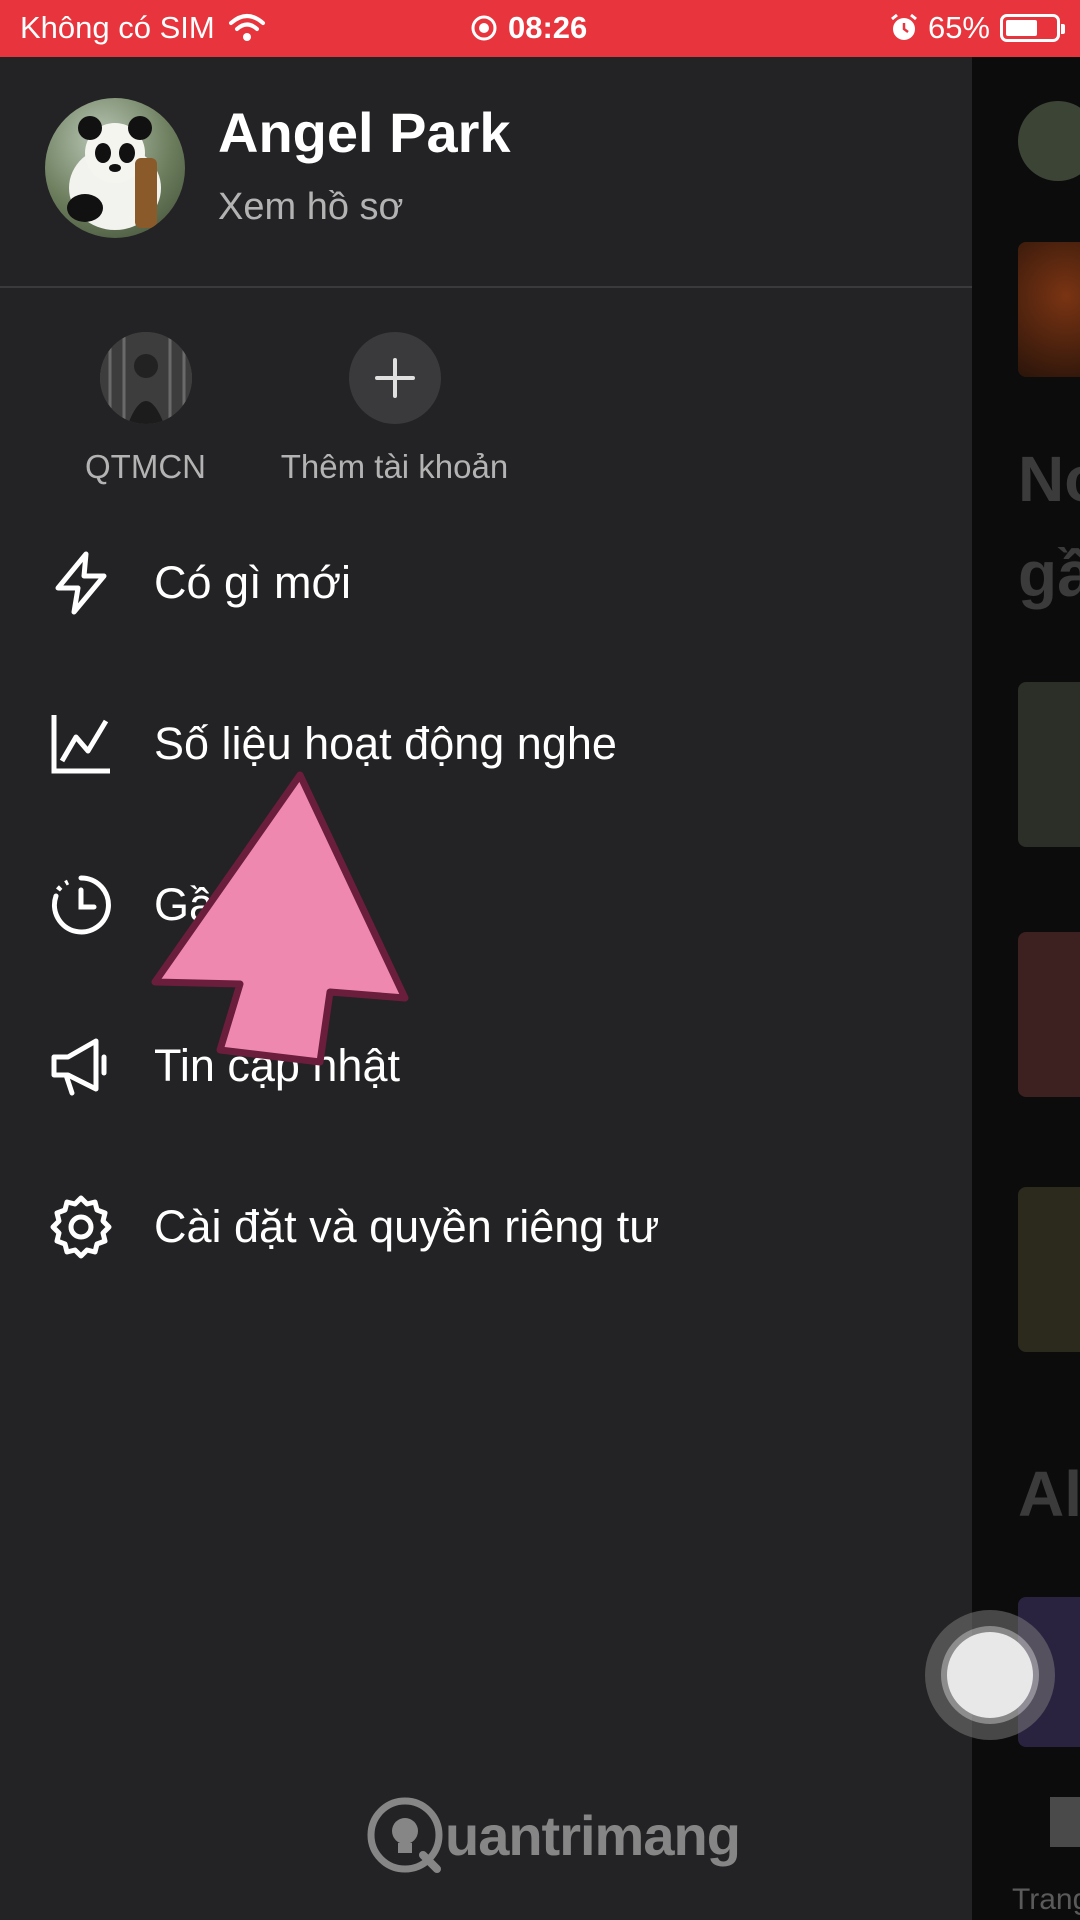 This screenshot has height=1920, width=1080. Describe the element at coordinates (81, 583) in the screenshot. I see `lightning-icon` at that location.